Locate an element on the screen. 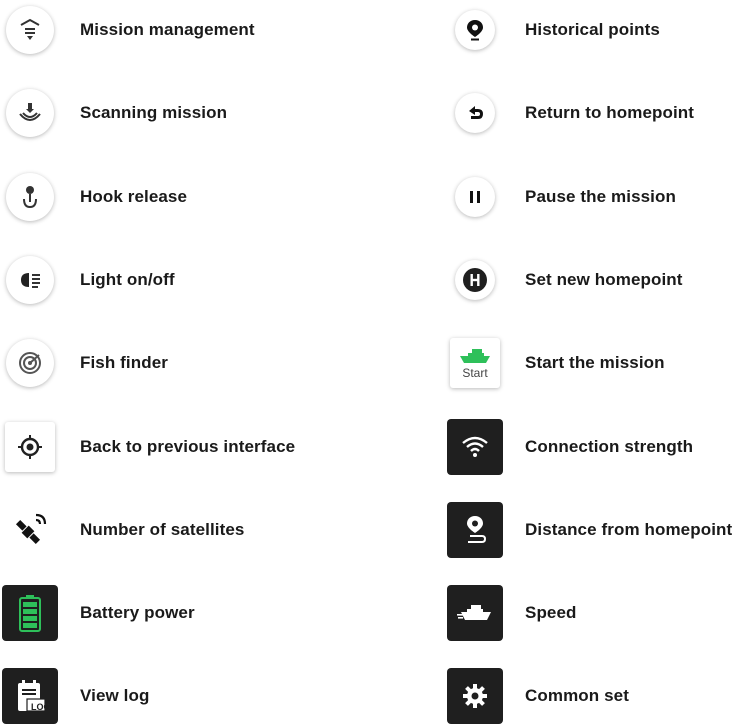  legend-item-back-to-previous: Back to previous interface is located at coordinates (180, 447).